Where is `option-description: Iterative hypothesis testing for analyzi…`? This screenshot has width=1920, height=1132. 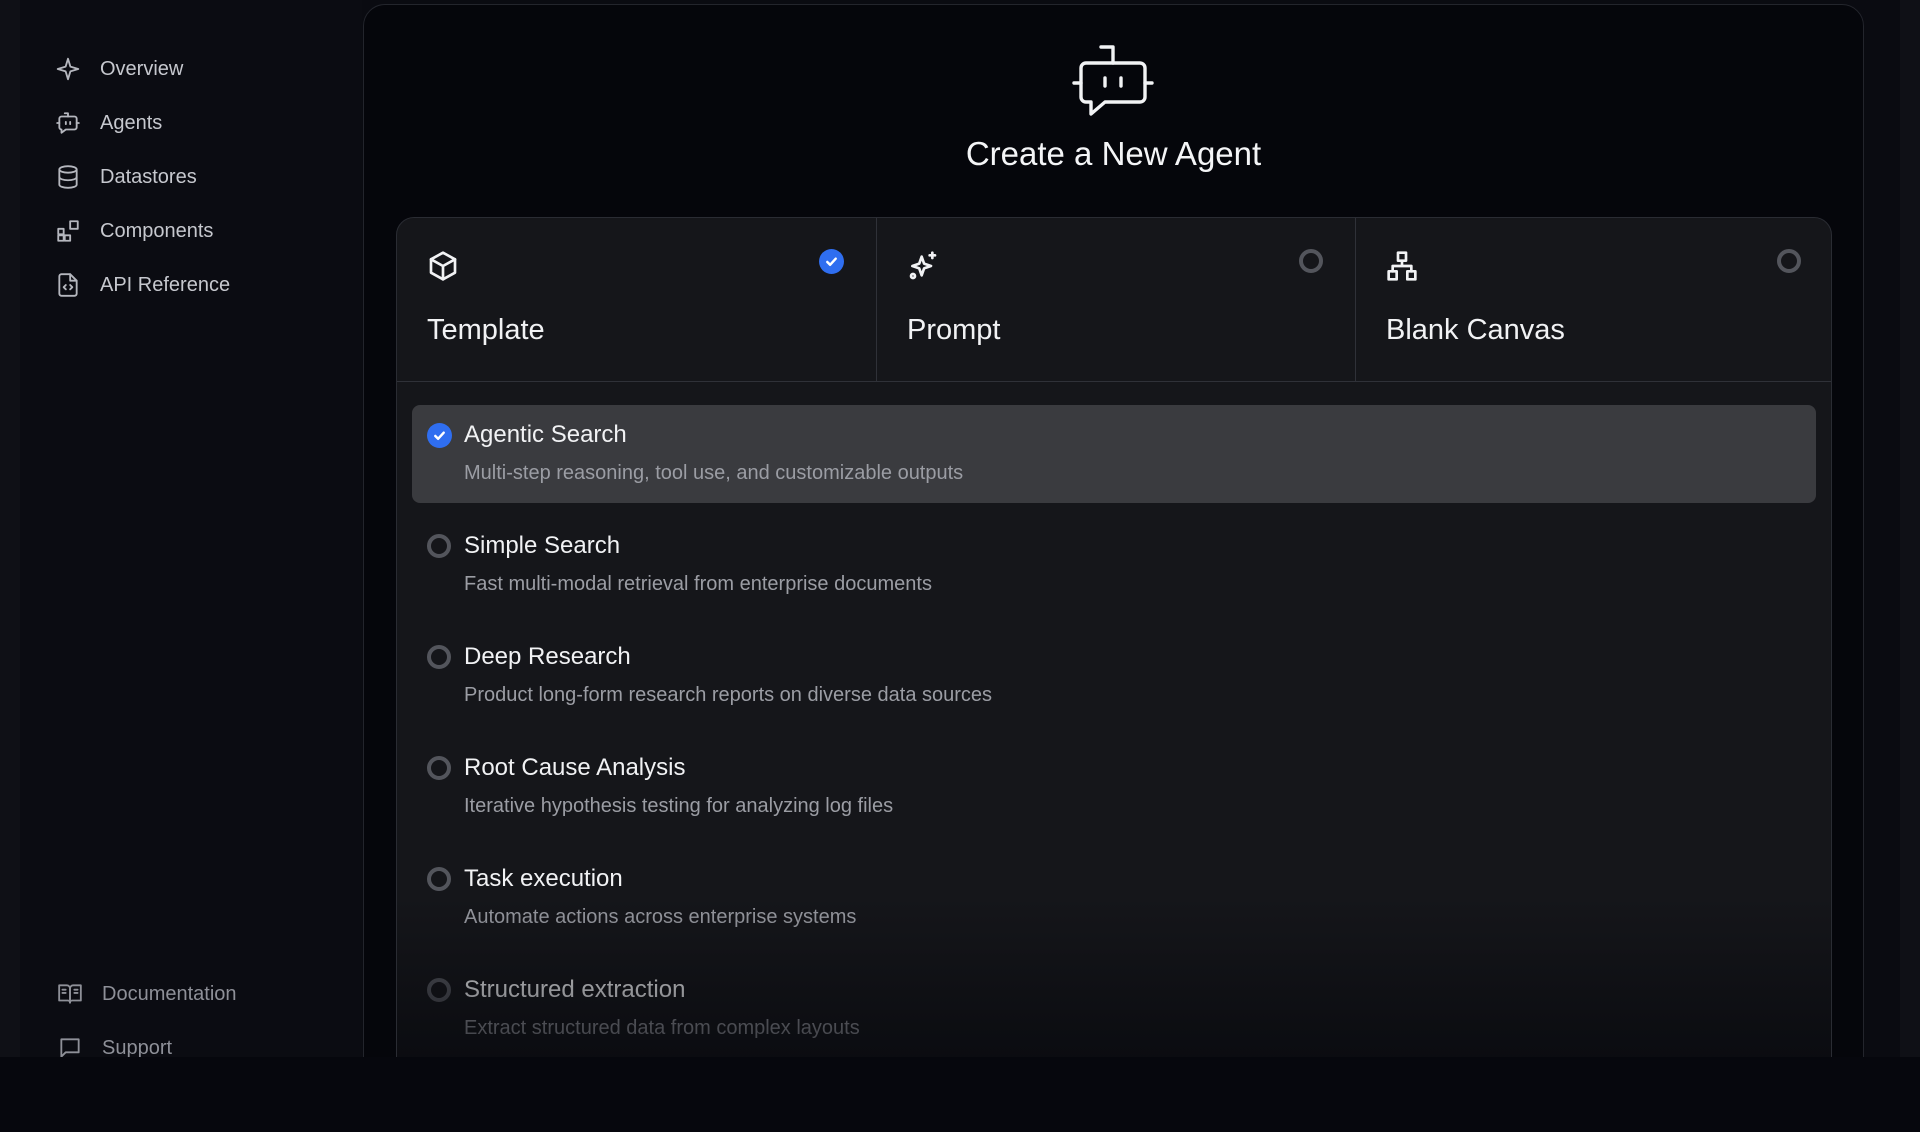
option-description: Iterative hypothesis testing for analyzi… is located at coordinates (679, 806).